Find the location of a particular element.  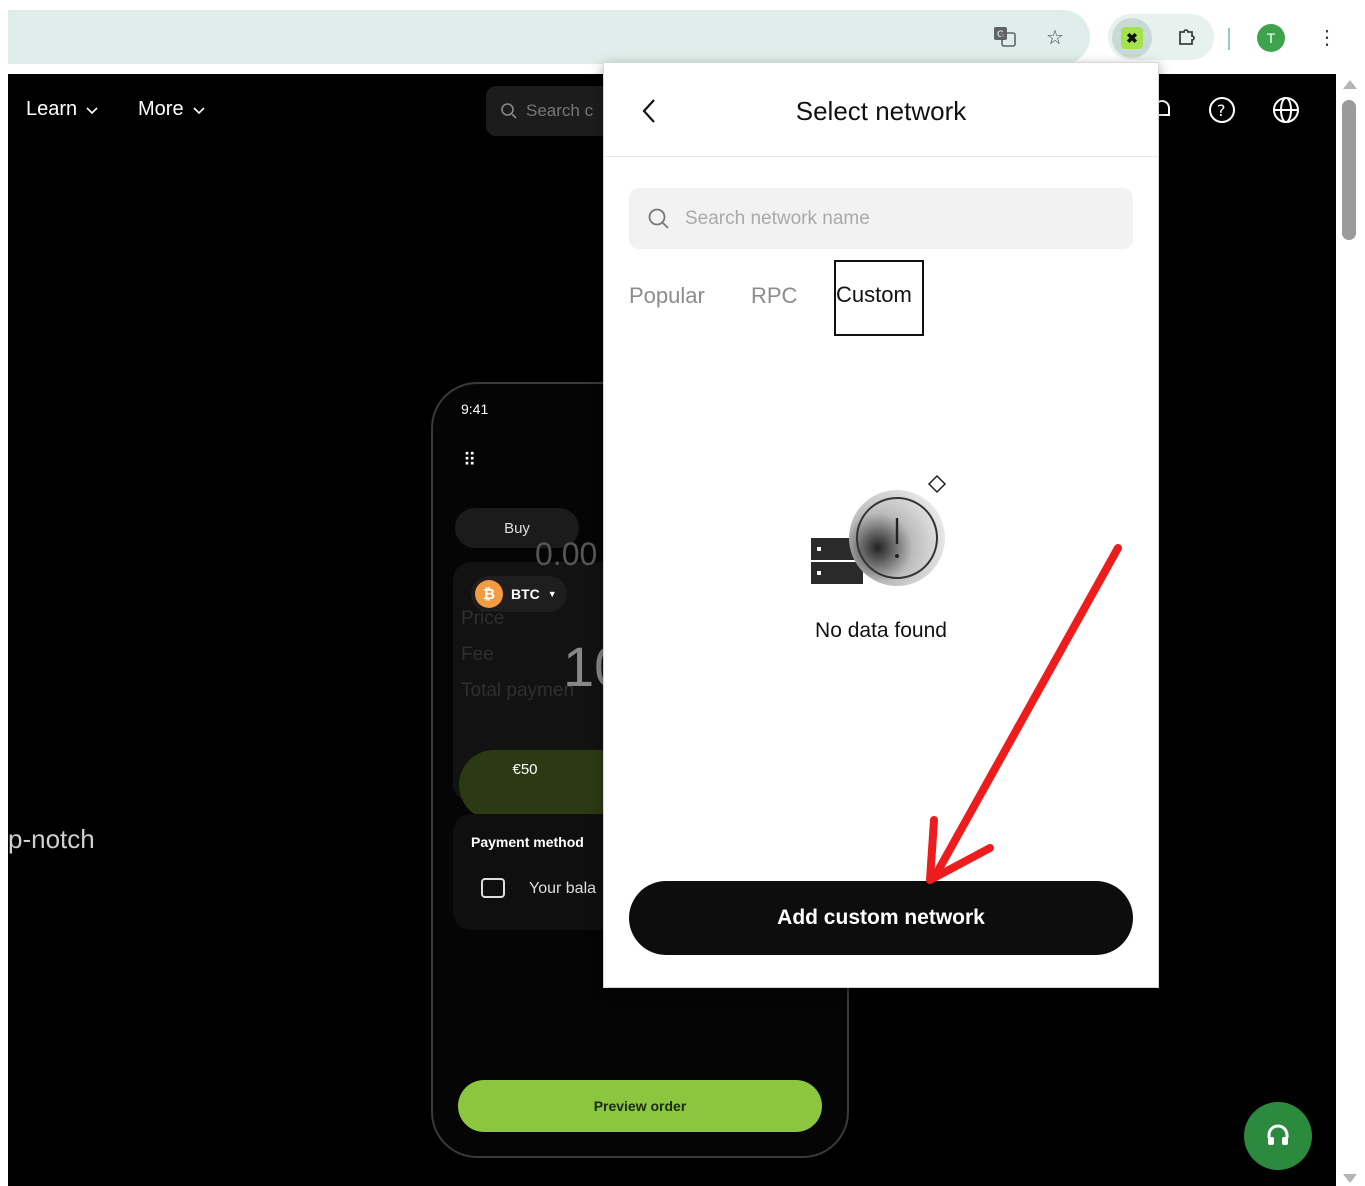

phone-total-label: Total paymen is located at coordinates (518, 690).